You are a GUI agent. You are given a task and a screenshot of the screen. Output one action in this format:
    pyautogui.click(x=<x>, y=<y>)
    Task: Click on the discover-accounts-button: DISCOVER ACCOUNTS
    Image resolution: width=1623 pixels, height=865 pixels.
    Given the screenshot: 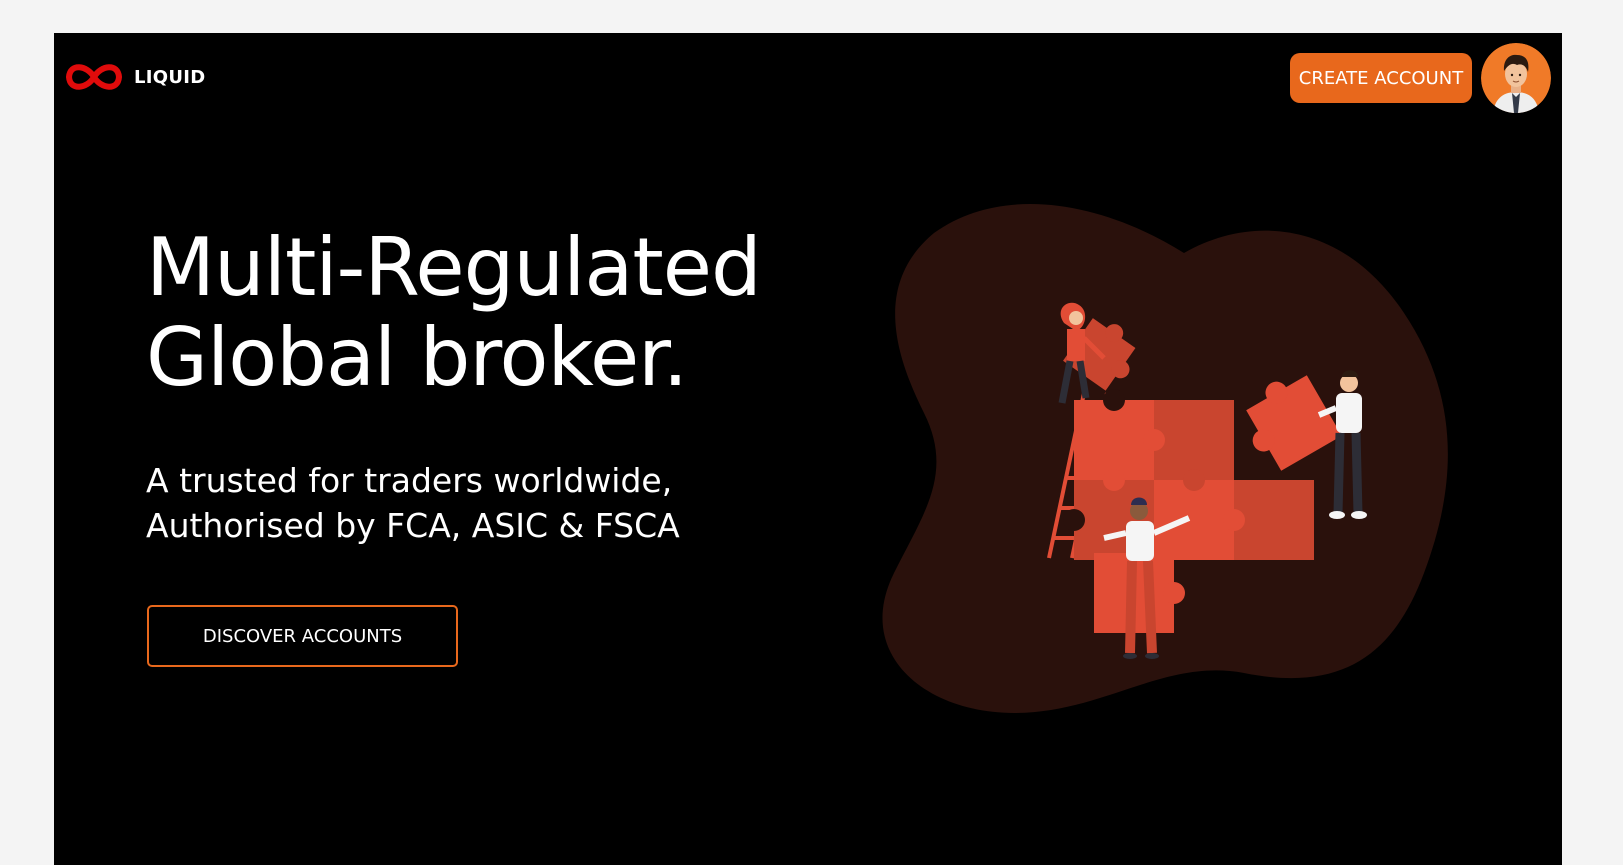 What is the action you would take?
    pyautogui.click(x=302, y=636)
    